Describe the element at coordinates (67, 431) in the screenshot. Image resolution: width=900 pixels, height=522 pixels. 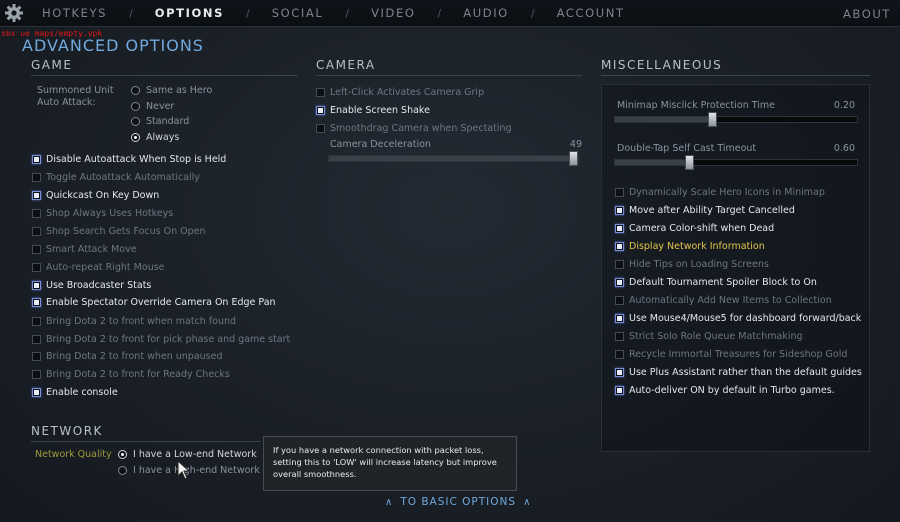
I see `network-section-title: NETWORK` at that location.